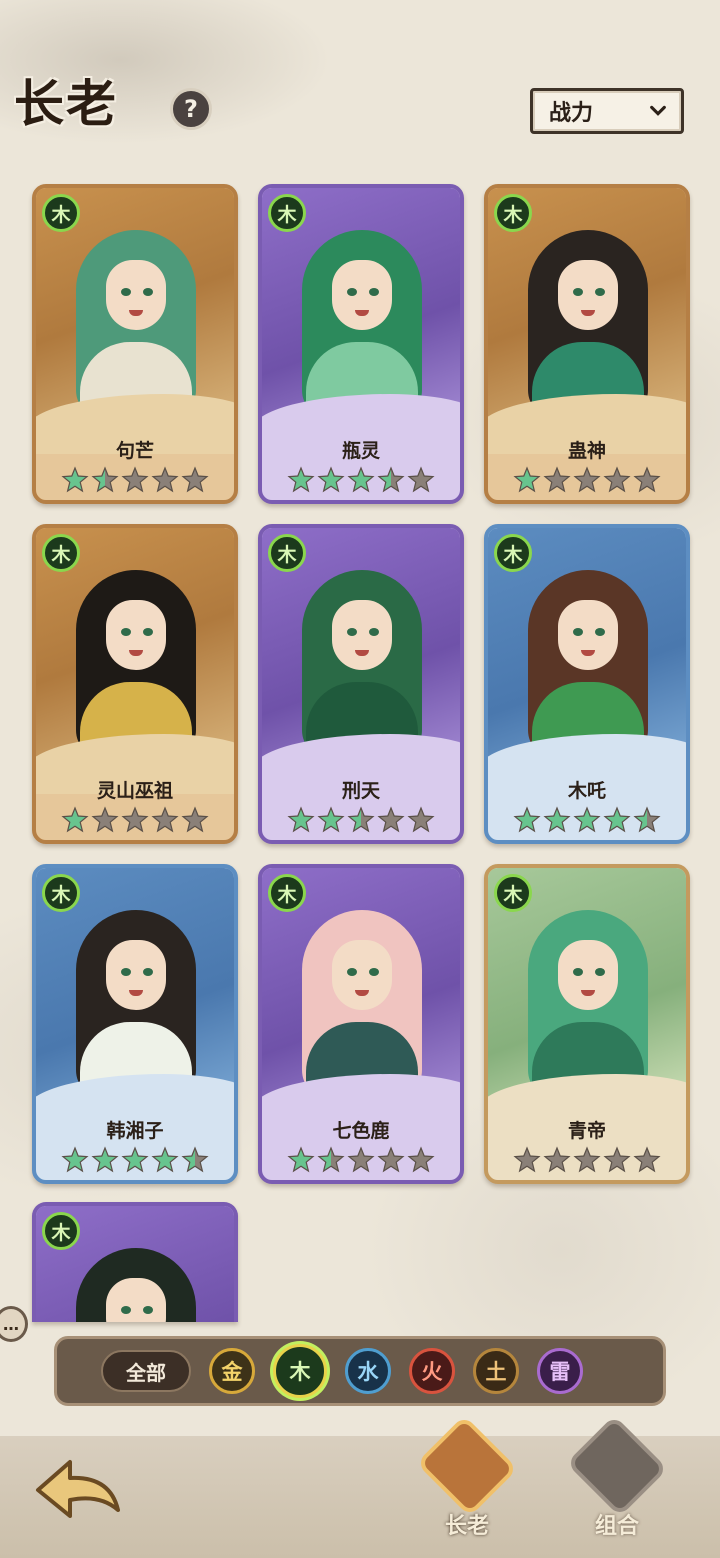 Image resolution: width=720 pixels, height=1558 pixels. I want to click on character-name: 瓶灵, so click(360, 451).